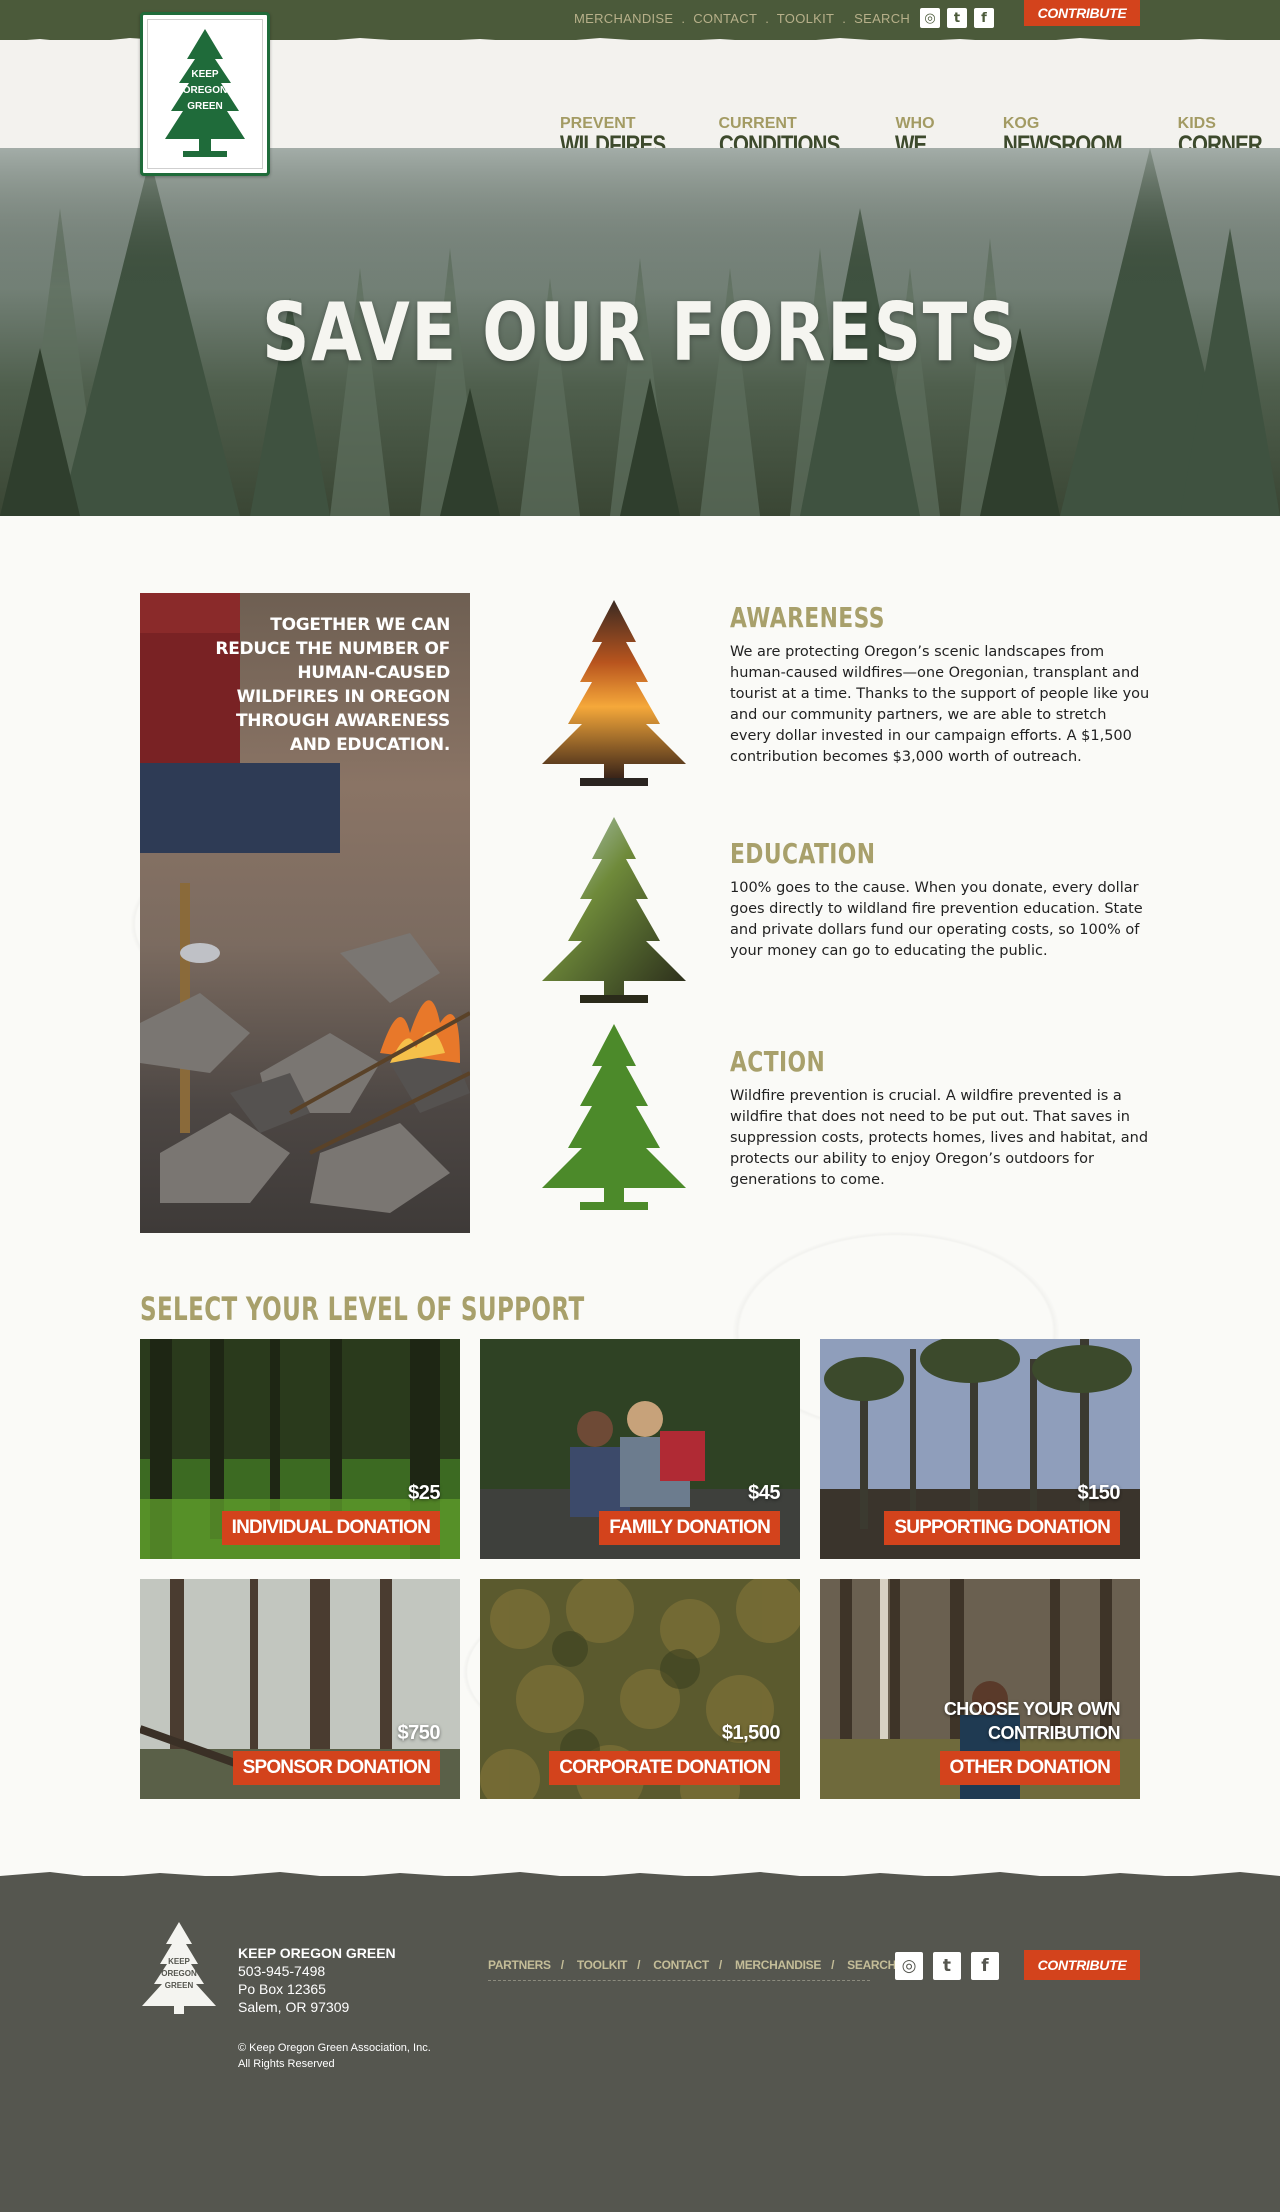 Image resolution: width=1280 pixels, height=2212 pixels. What do you see at coordinates (640, 1689) in the screenshot?
I see `donation-tile-corporate: $1,500 CORPORATE DONATION` at bounding box center [640, 1689].